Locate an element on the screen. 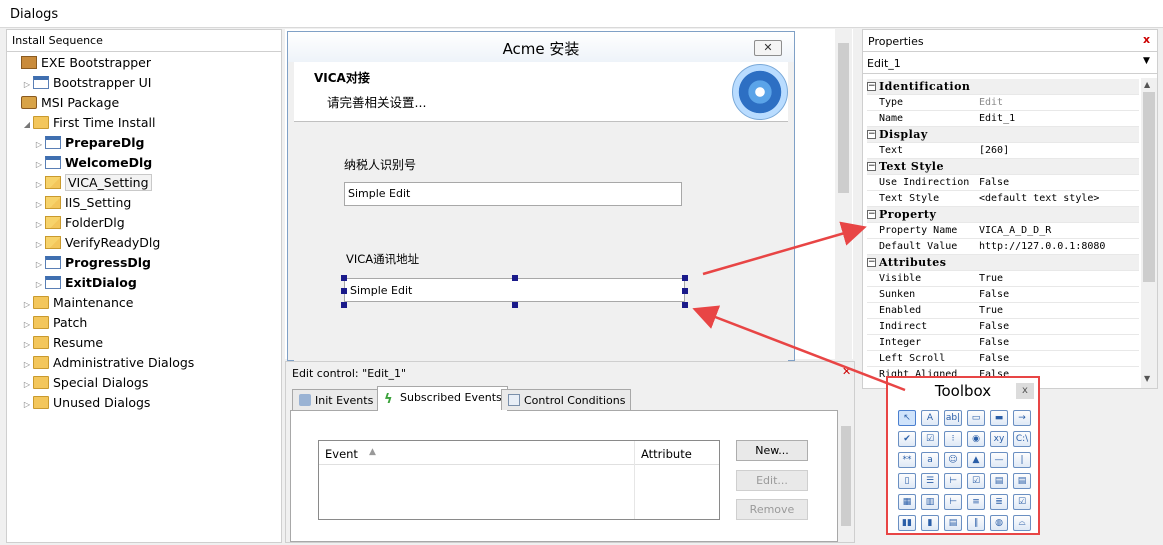 The width and height of the screenshot is (1163, 545). edit-panel-scrollbar-thumb is located at coordinates (846, 476).